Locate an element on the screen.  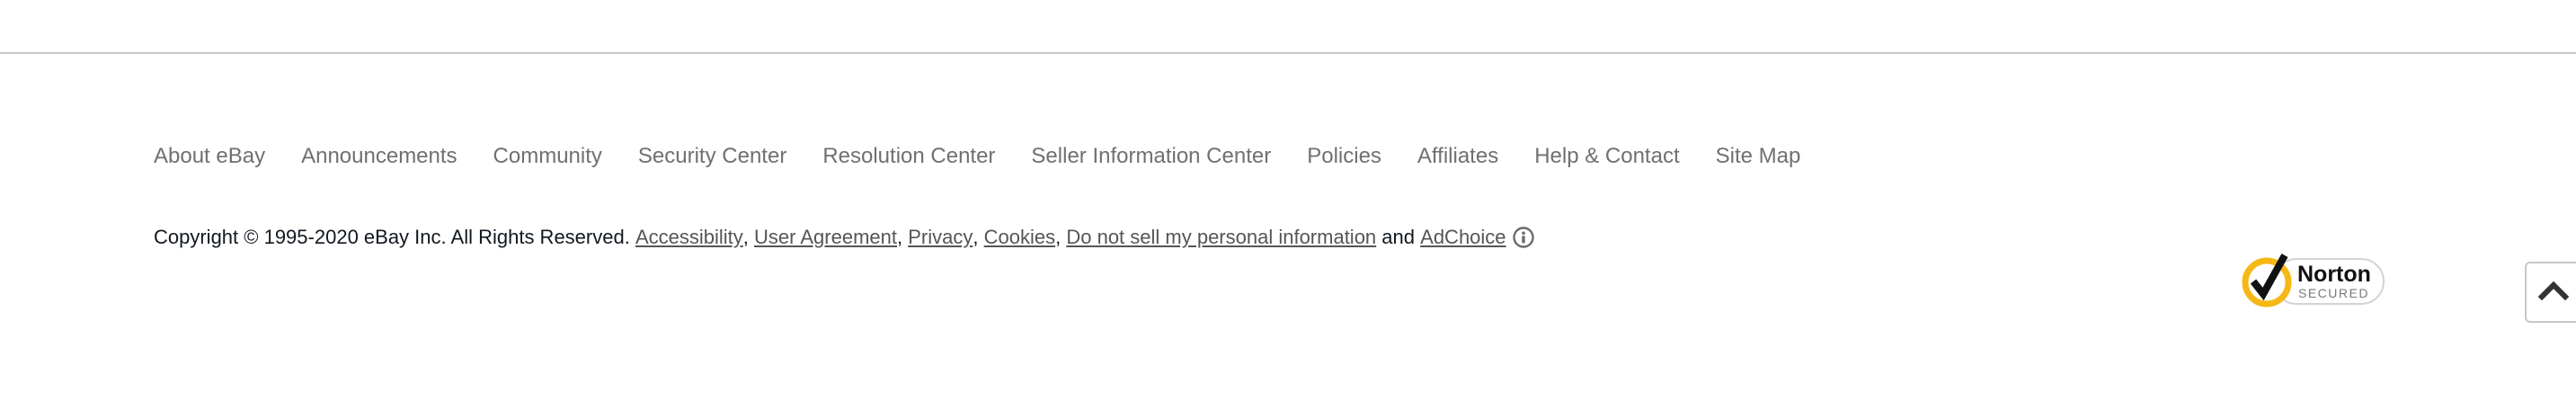
footer-link-help-contact: Help & Contact is located at coordinates (1606, 156).